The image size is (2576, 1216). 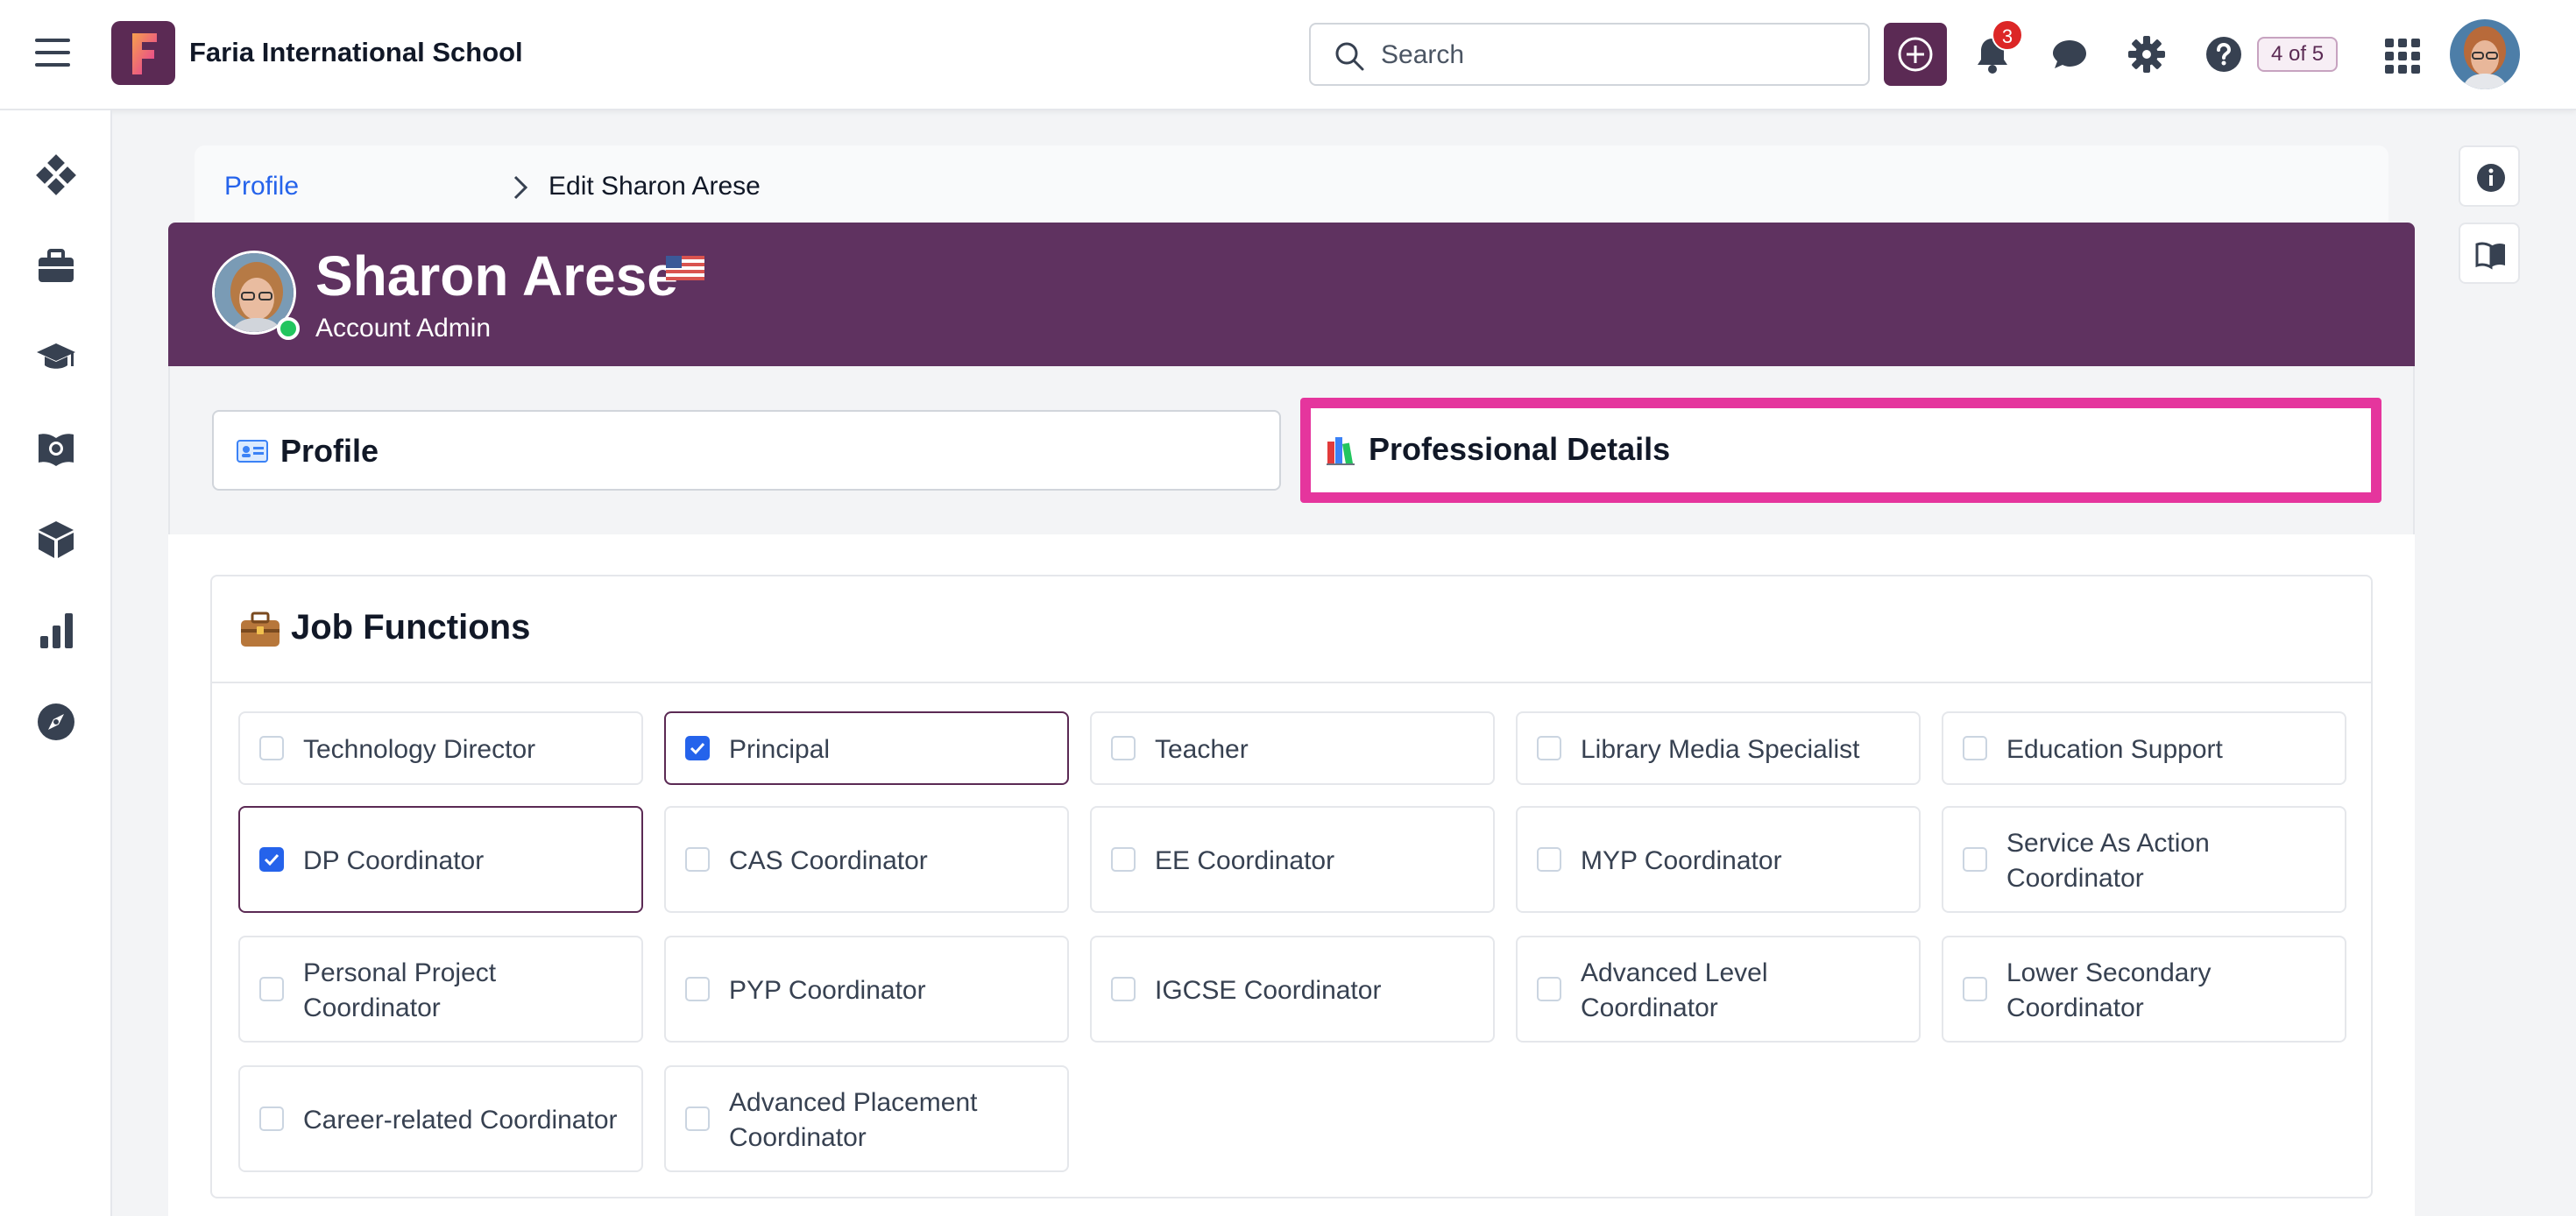 What do you see at coordinates (1268, 991) in the screenshot?
I see `job-function-label: IGCSE Coordinator` at bounding box center [1268, 991].